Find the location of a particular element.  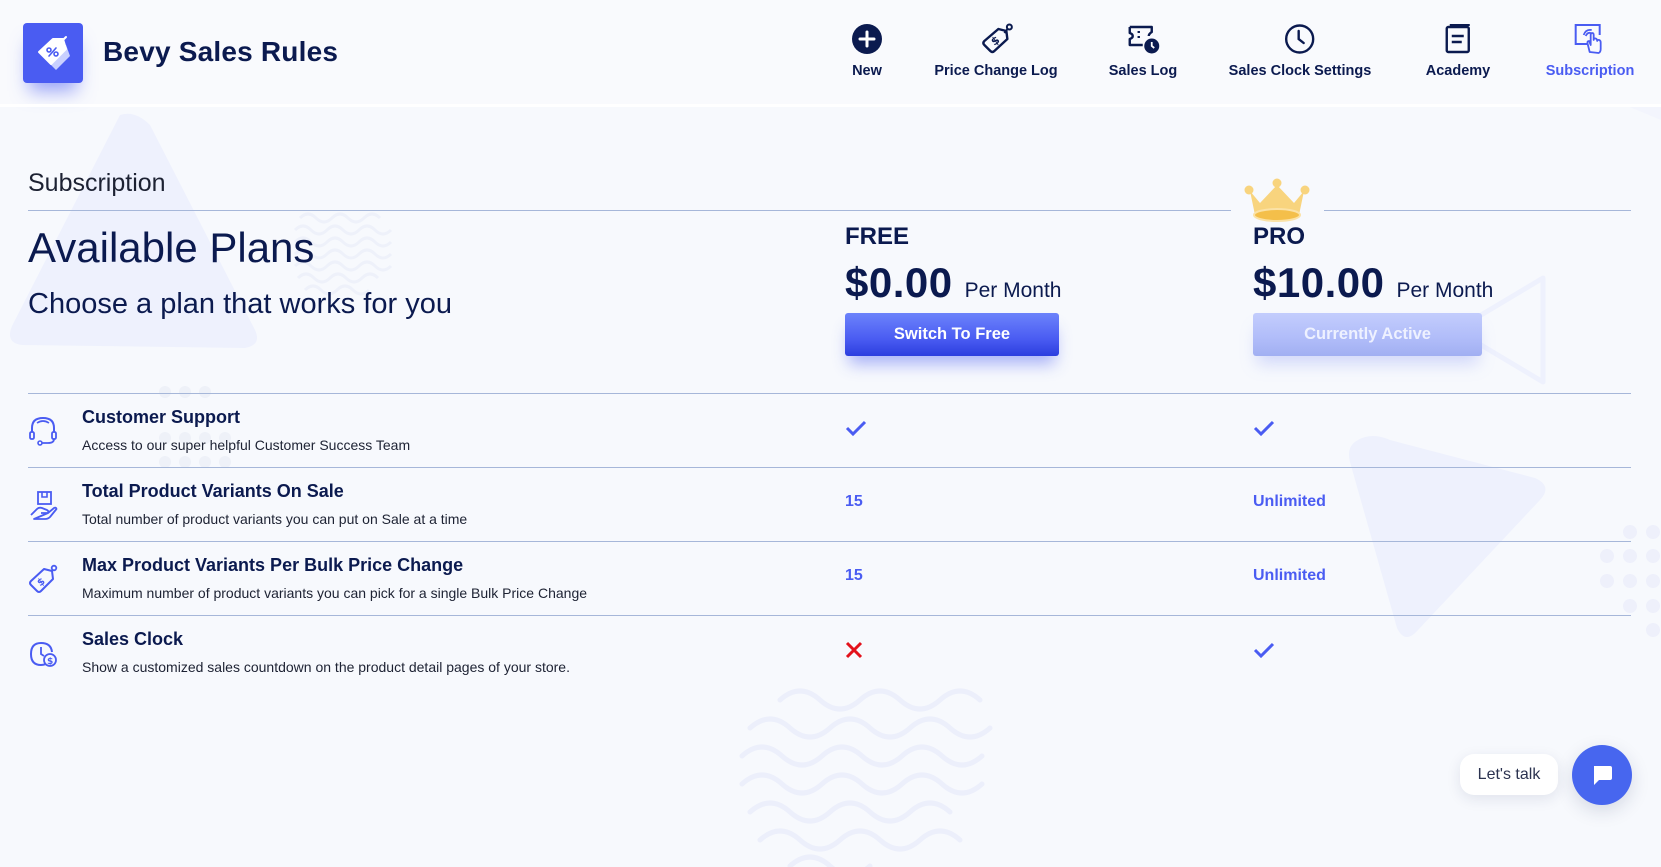

book-icon is located at coordinates (1458, 39).